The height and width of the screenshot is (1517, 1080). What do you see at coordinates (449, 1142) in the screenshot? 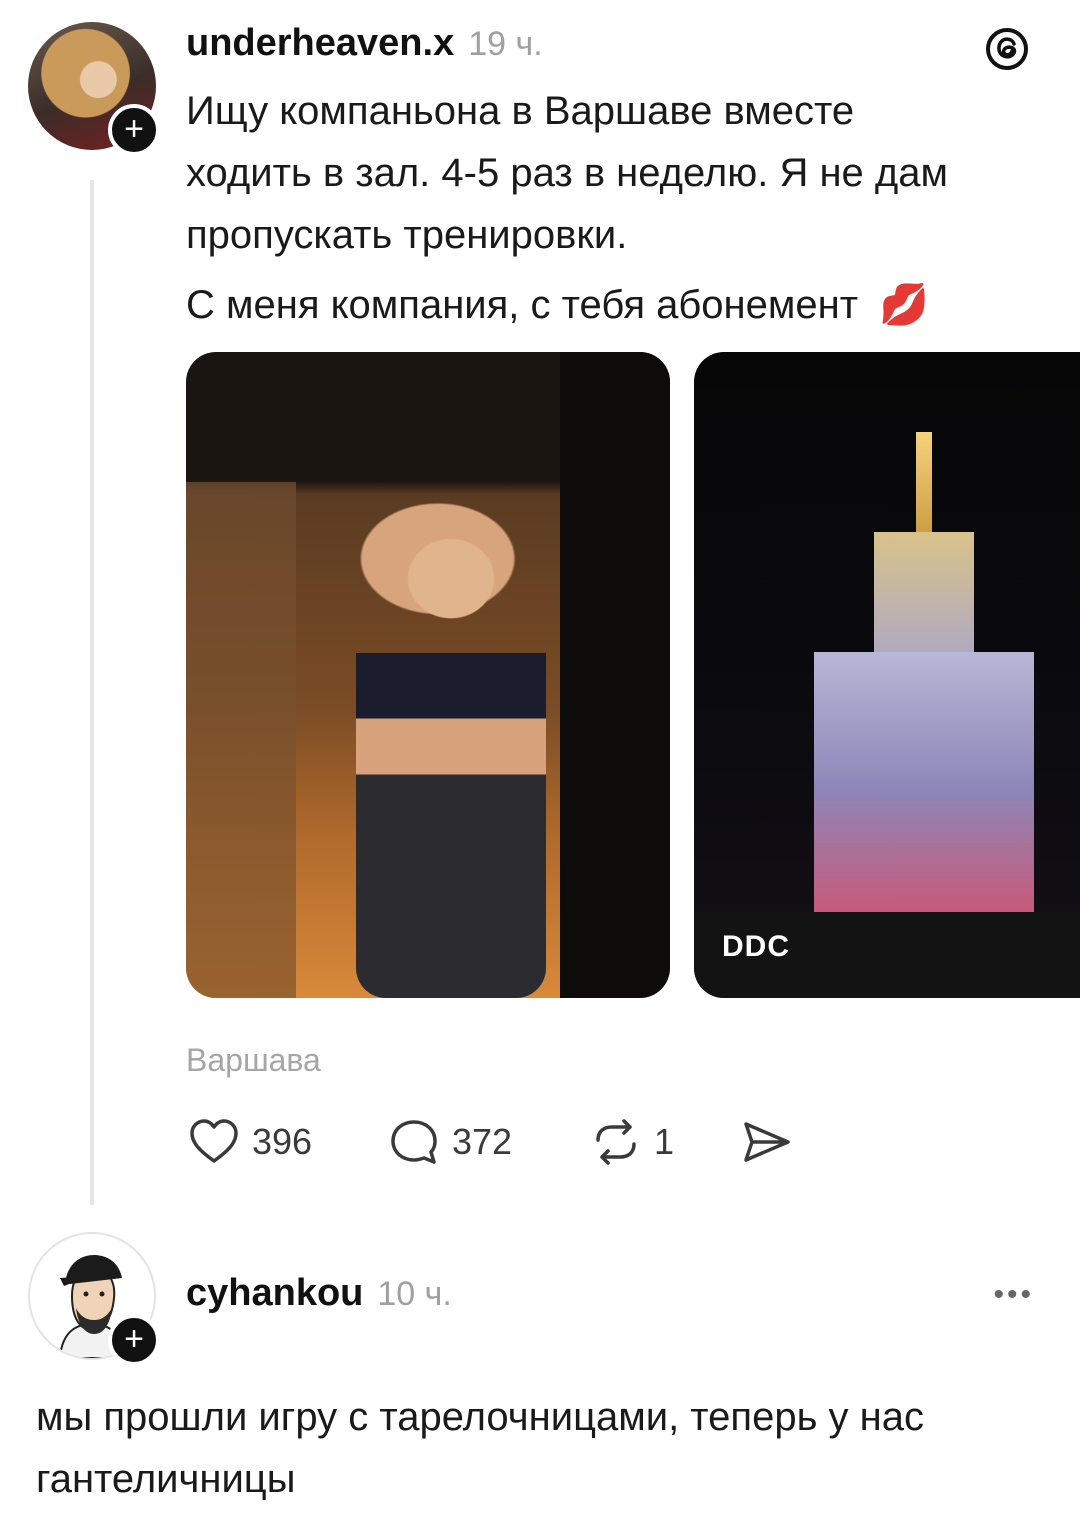
I see `comment-button: 372` at bounding box center [449, 1142].